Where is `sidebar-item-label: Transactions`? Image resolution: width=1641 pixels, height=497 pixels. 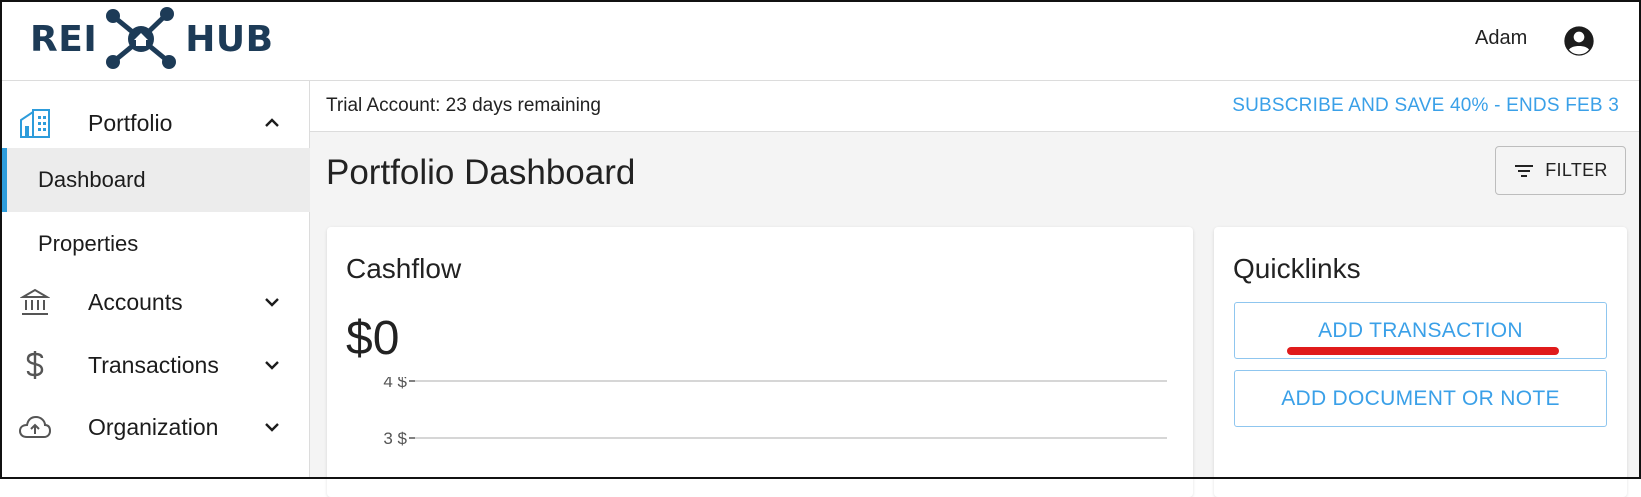 sidebar-item-label: Transactions is located at coordinates (153, 364).